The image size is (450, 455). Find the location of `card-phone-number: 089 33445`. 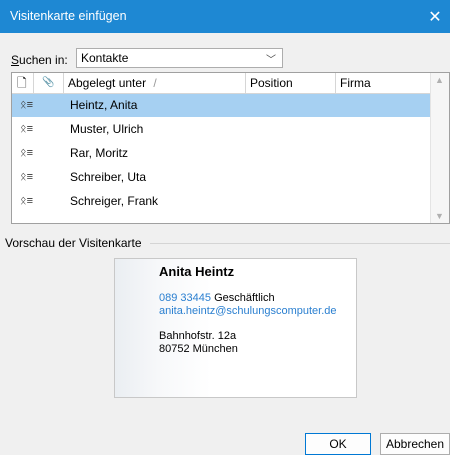

card-phone-number: 089 33445 is located at coordinates (185, 298).